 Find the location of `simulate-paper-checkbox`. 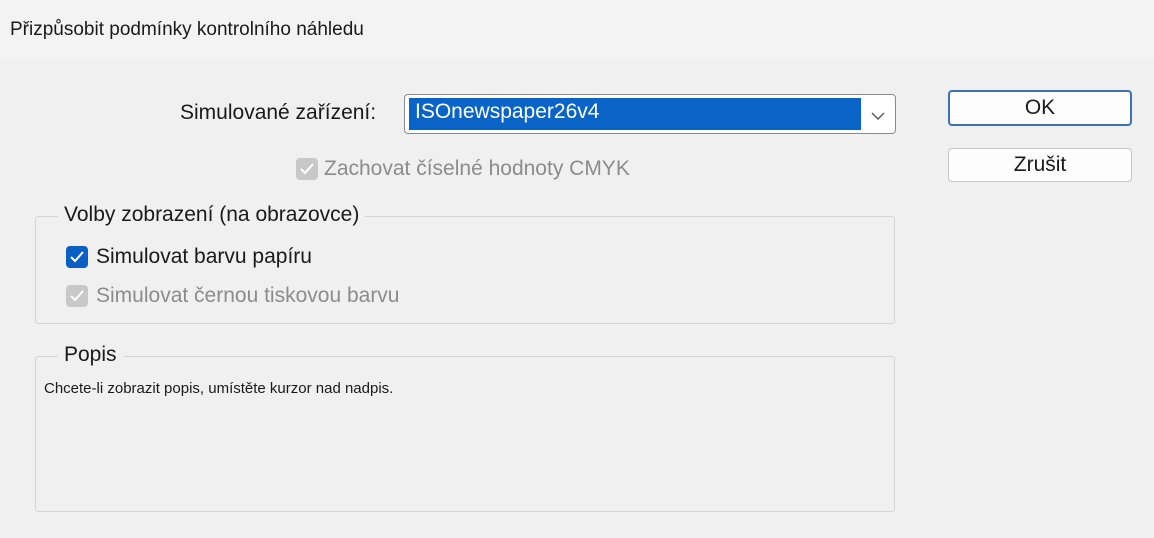

simulate-paper-checkbox is located at coordinates (77, 257).